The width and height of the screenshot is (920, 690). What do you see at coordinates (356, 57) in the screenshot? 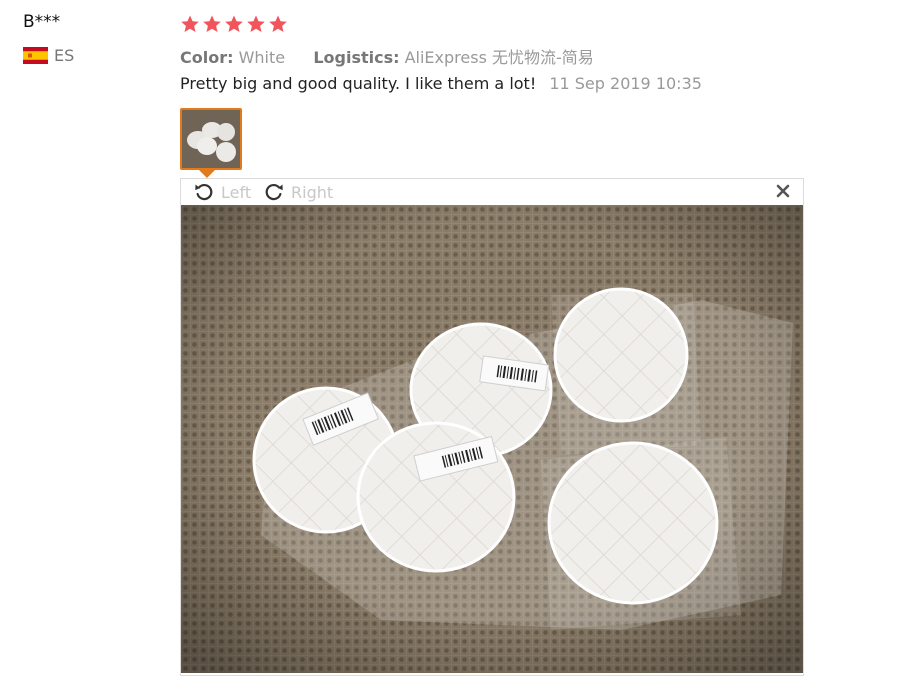
I see `logistics-label: Logistics:` at bounding box center [356, 57].